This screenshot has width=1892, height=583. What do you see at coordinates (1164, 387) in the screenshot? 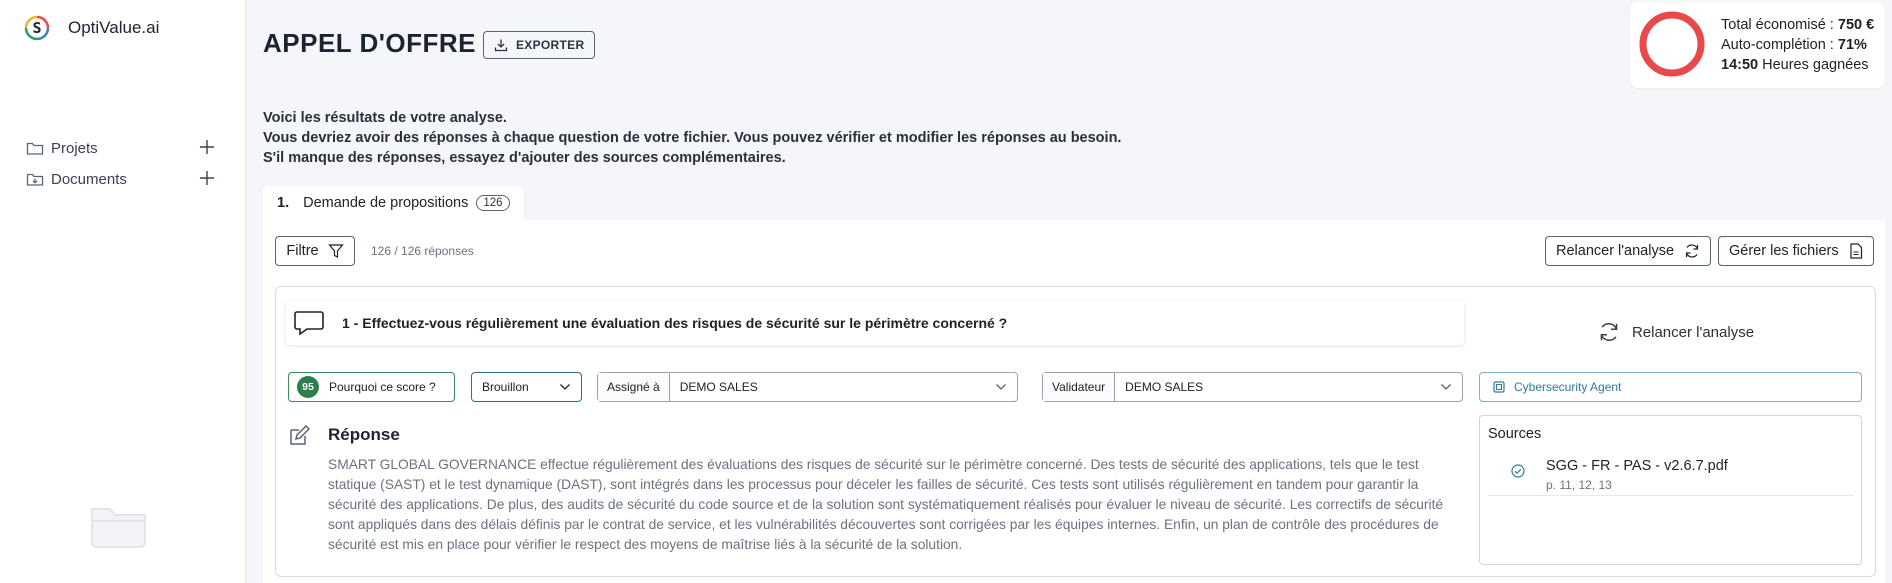
I see `validator-value: DEMO SALES` at bounding box center [1164, 387].